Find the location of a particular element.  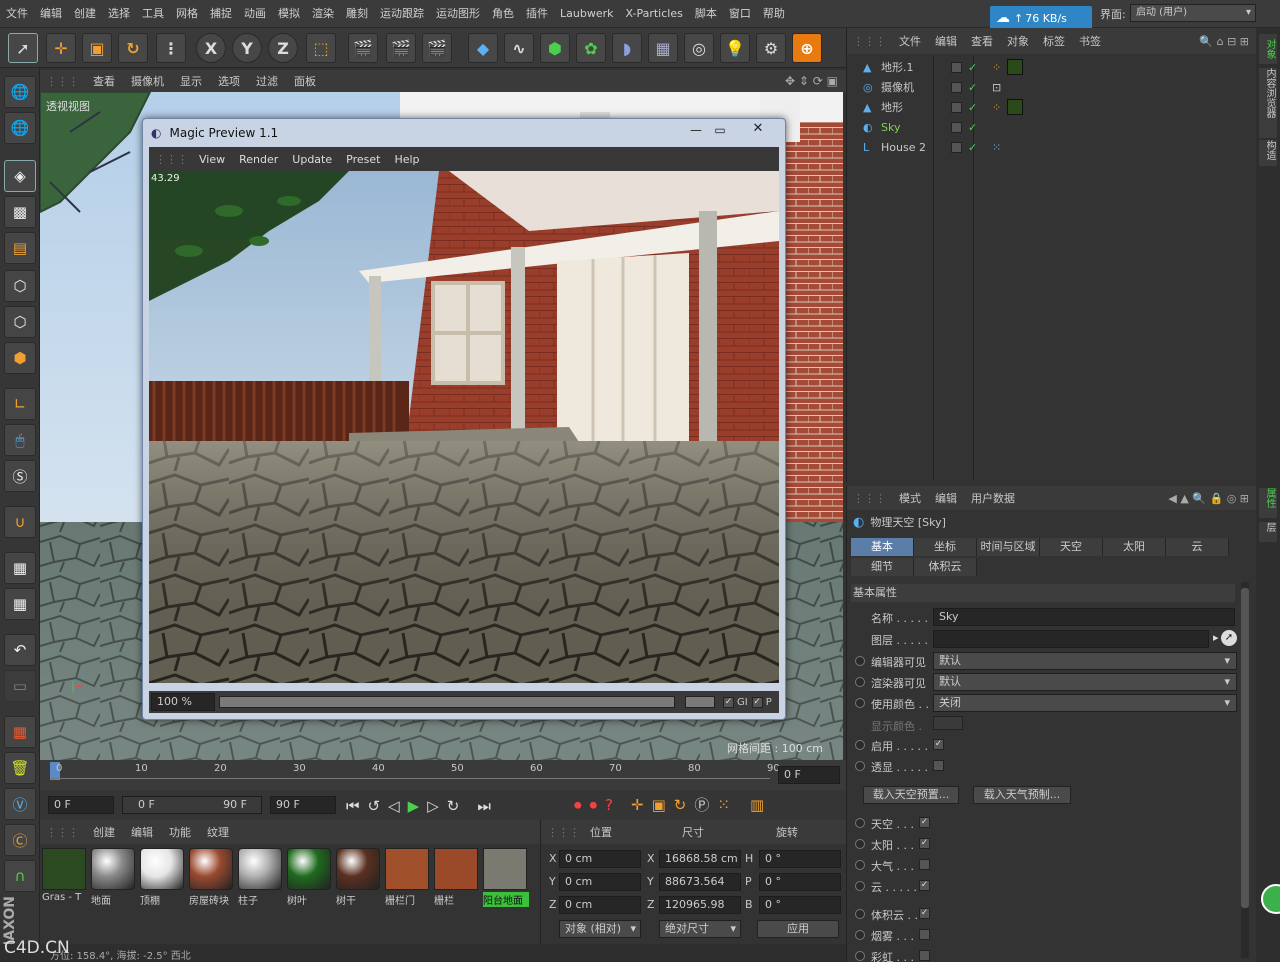

tab-layers: 层 is located at coordinates (1268, 532).